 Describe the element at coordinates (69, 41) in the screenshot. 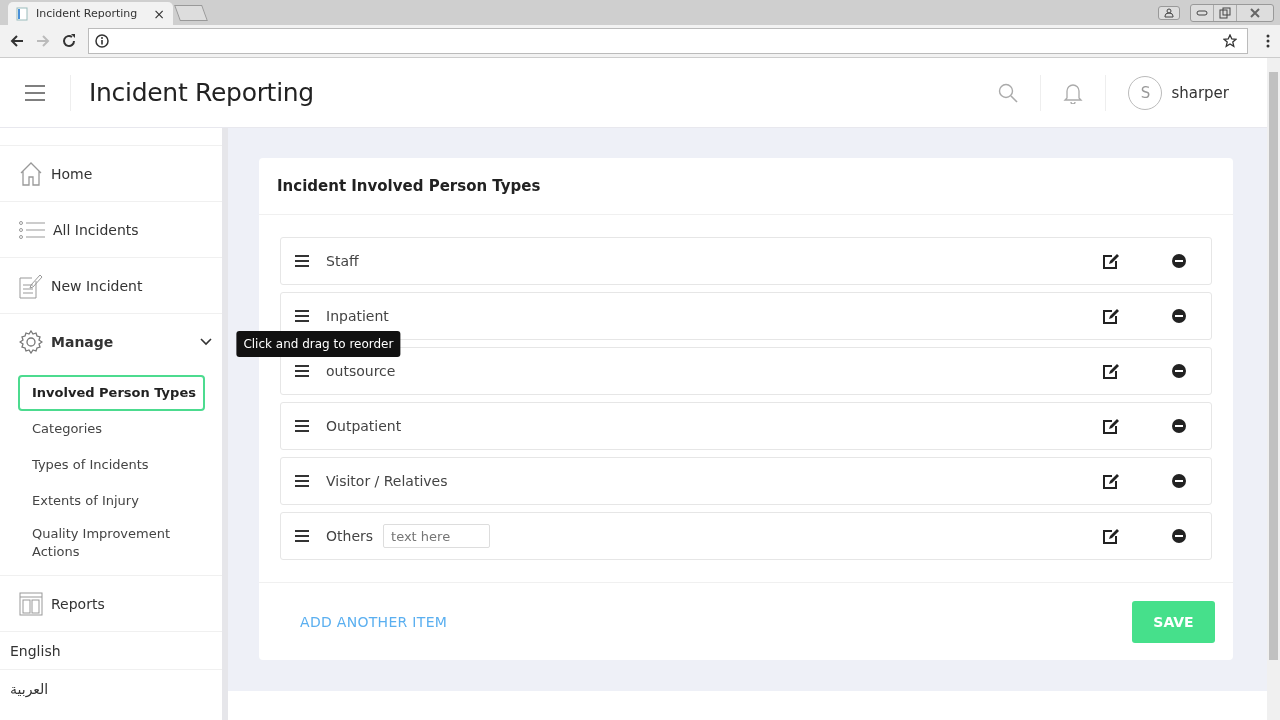

I see `reload-icon` at that location.